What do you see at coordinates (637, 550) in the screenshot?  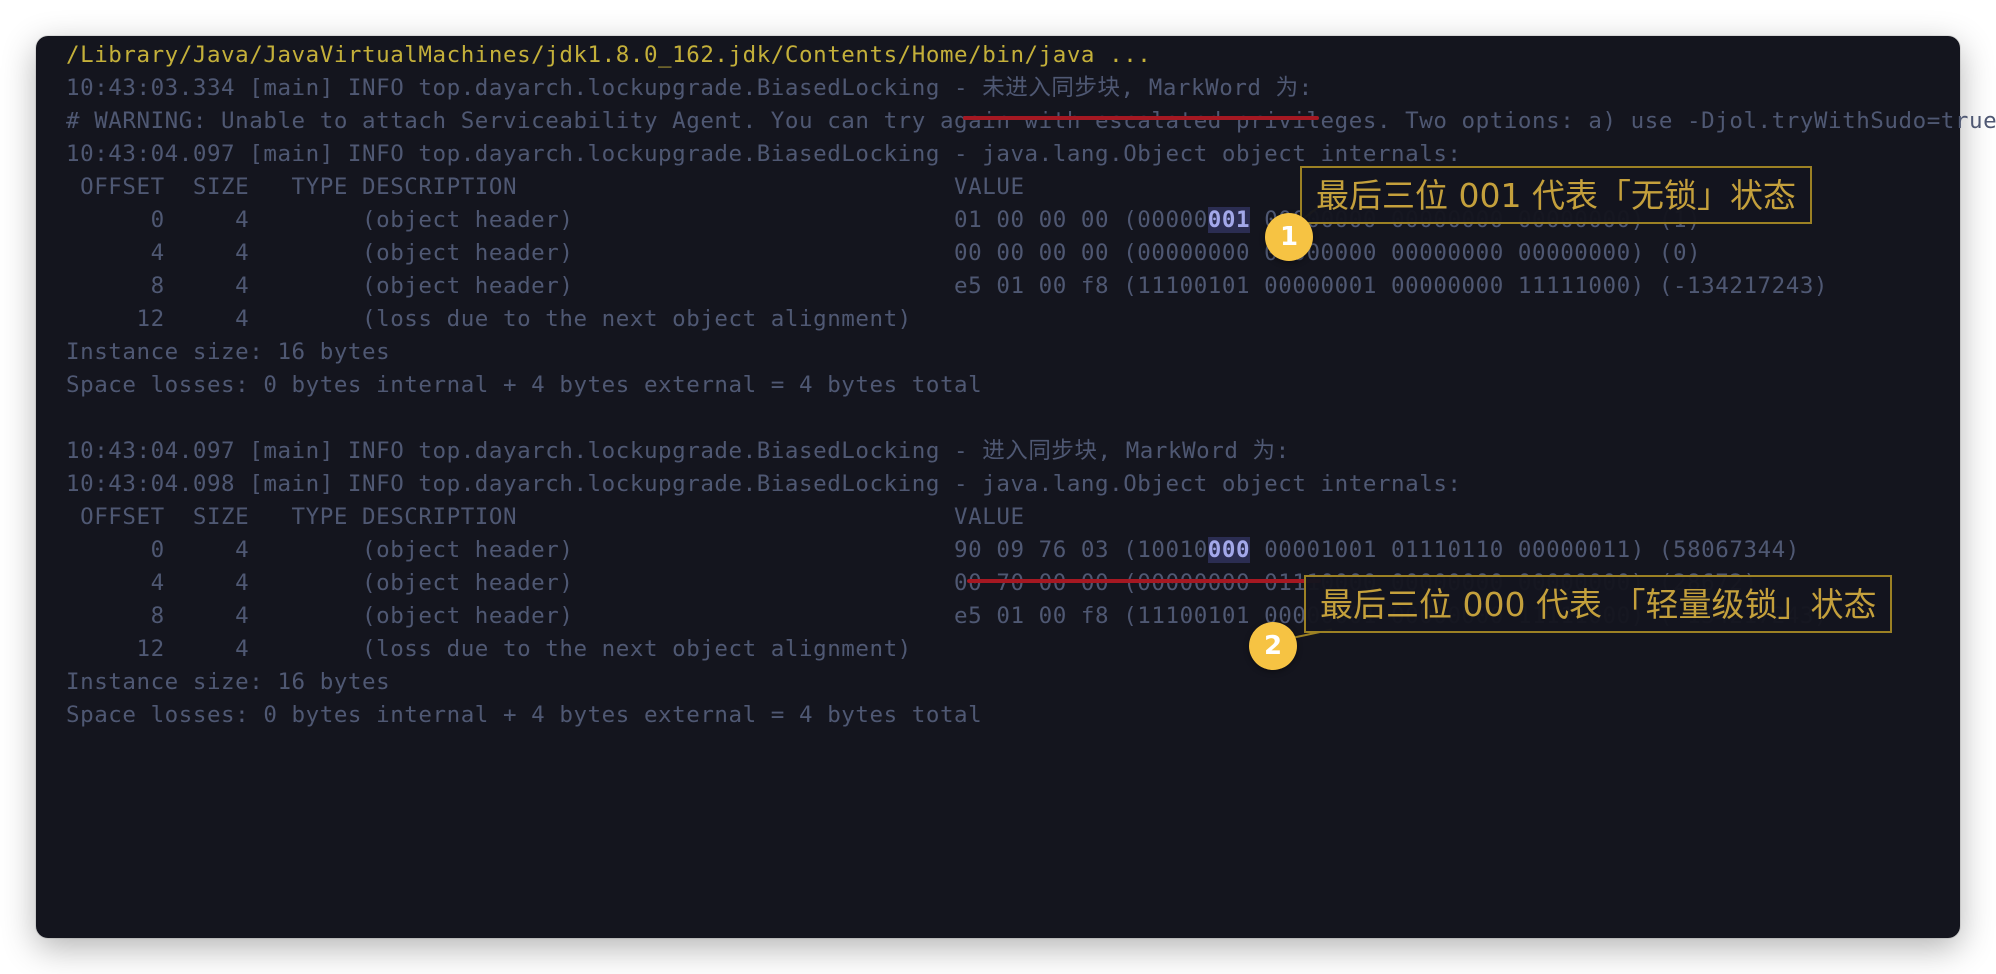 I see `row-prefix: 0 4 (object header) 90 09 76 03 (10010` at bounding box center [637, 550].